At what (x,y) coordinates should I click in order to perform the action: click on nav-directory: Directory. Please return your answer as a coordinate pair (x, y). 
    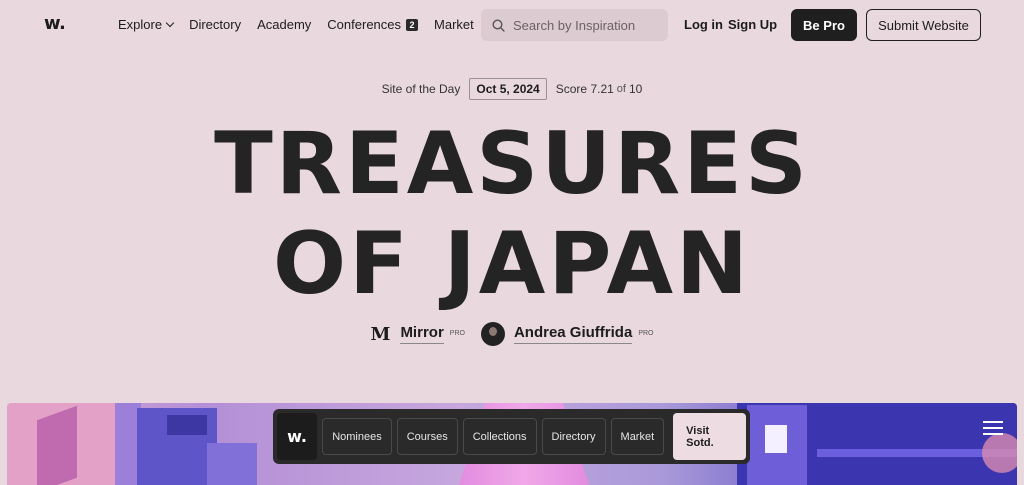
    Looking at the image, I should click on (215, 24).